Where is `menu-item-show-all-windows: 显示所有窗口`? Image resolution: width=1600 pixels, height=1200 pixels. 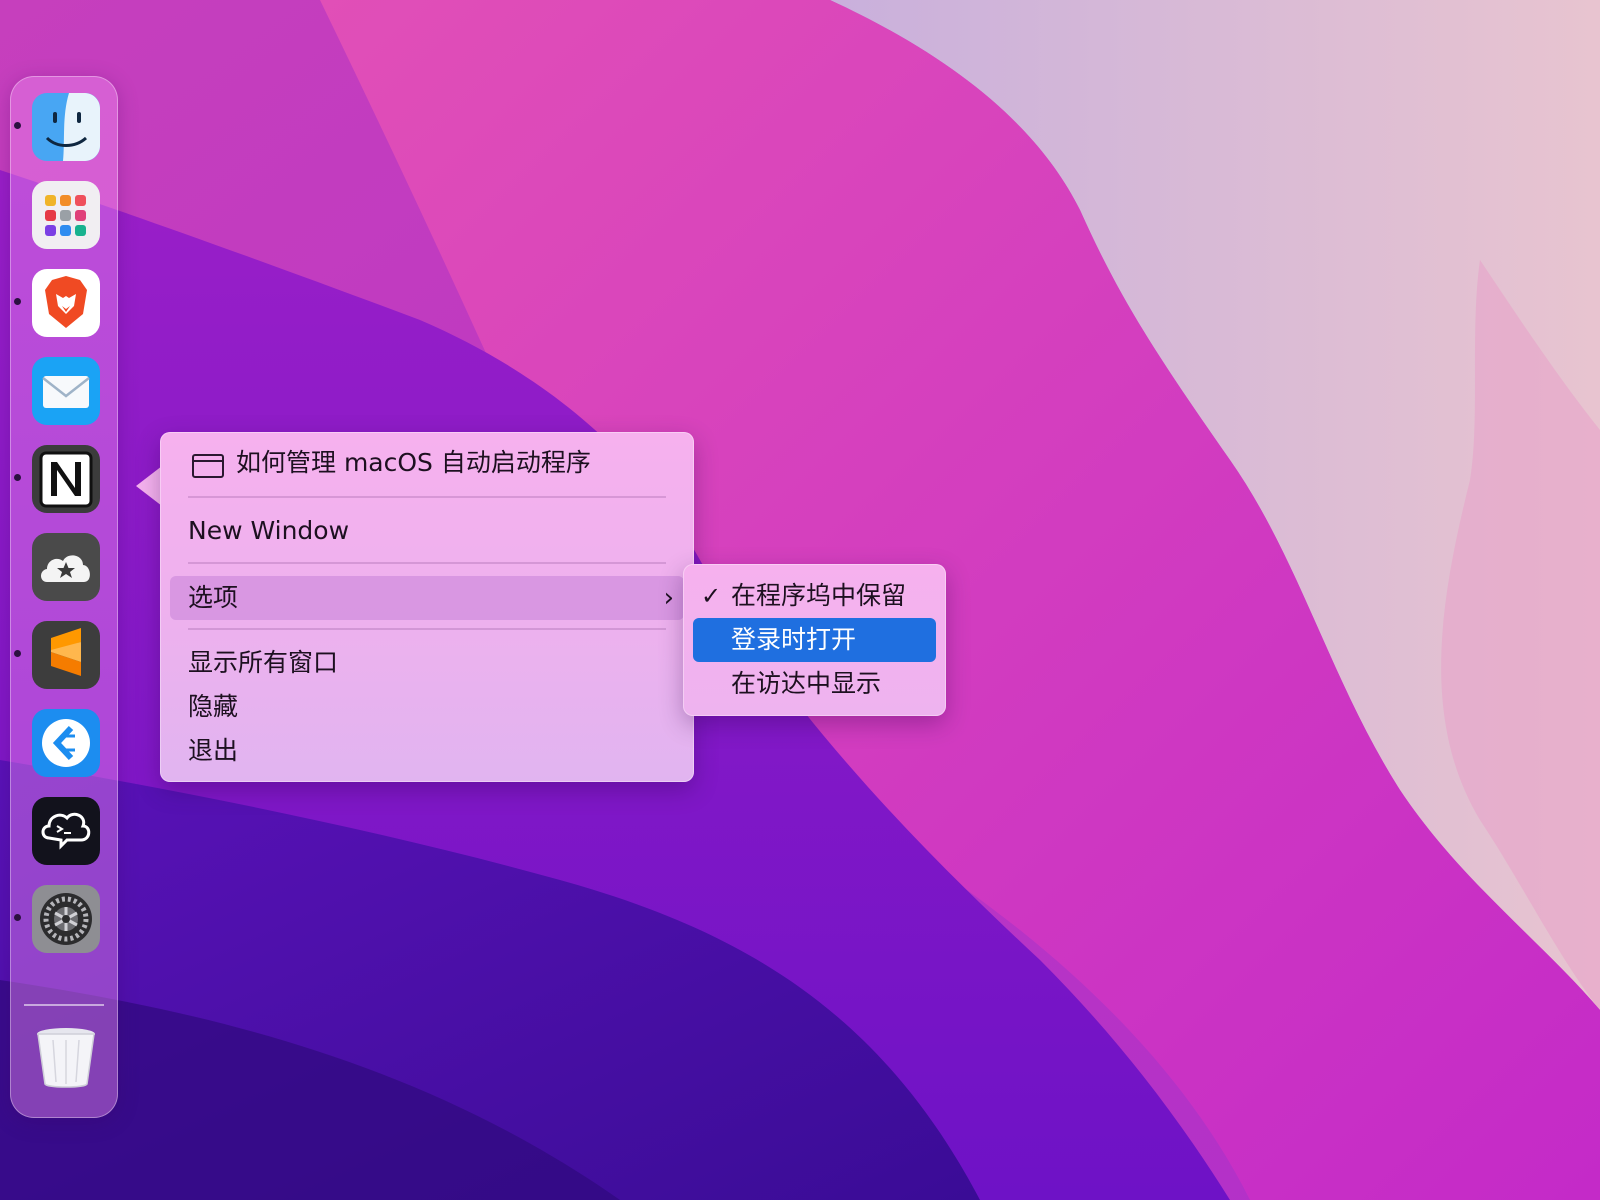 menu-item-show-all-windows: 显示所有窗口 is located at coordinates (263, 663).